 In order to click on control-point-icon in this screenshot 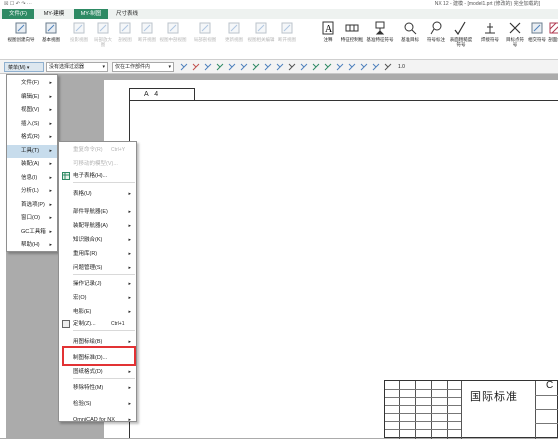, I will do `click(208, 67)`.